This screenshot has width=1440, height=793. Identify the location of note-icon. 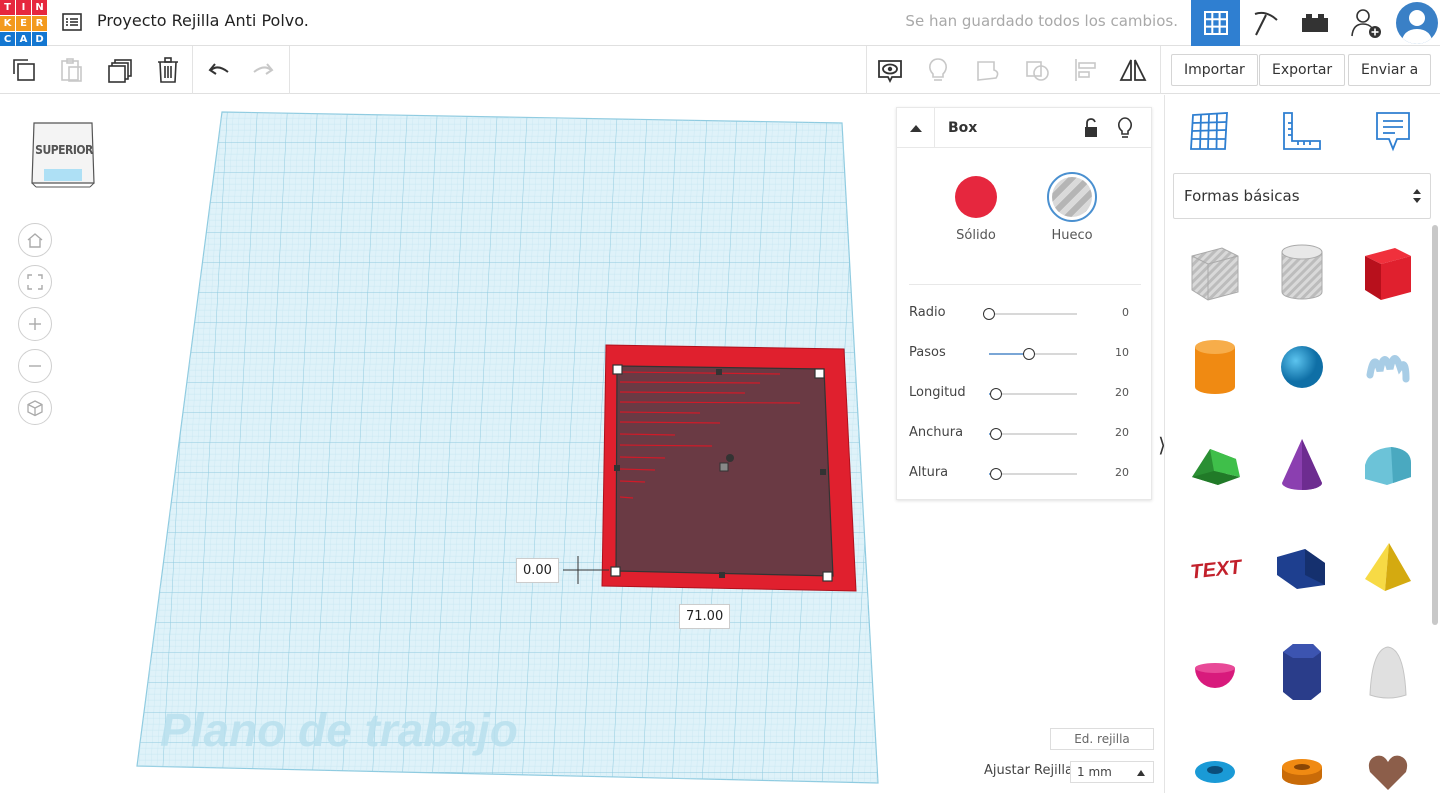
(1393, 132).